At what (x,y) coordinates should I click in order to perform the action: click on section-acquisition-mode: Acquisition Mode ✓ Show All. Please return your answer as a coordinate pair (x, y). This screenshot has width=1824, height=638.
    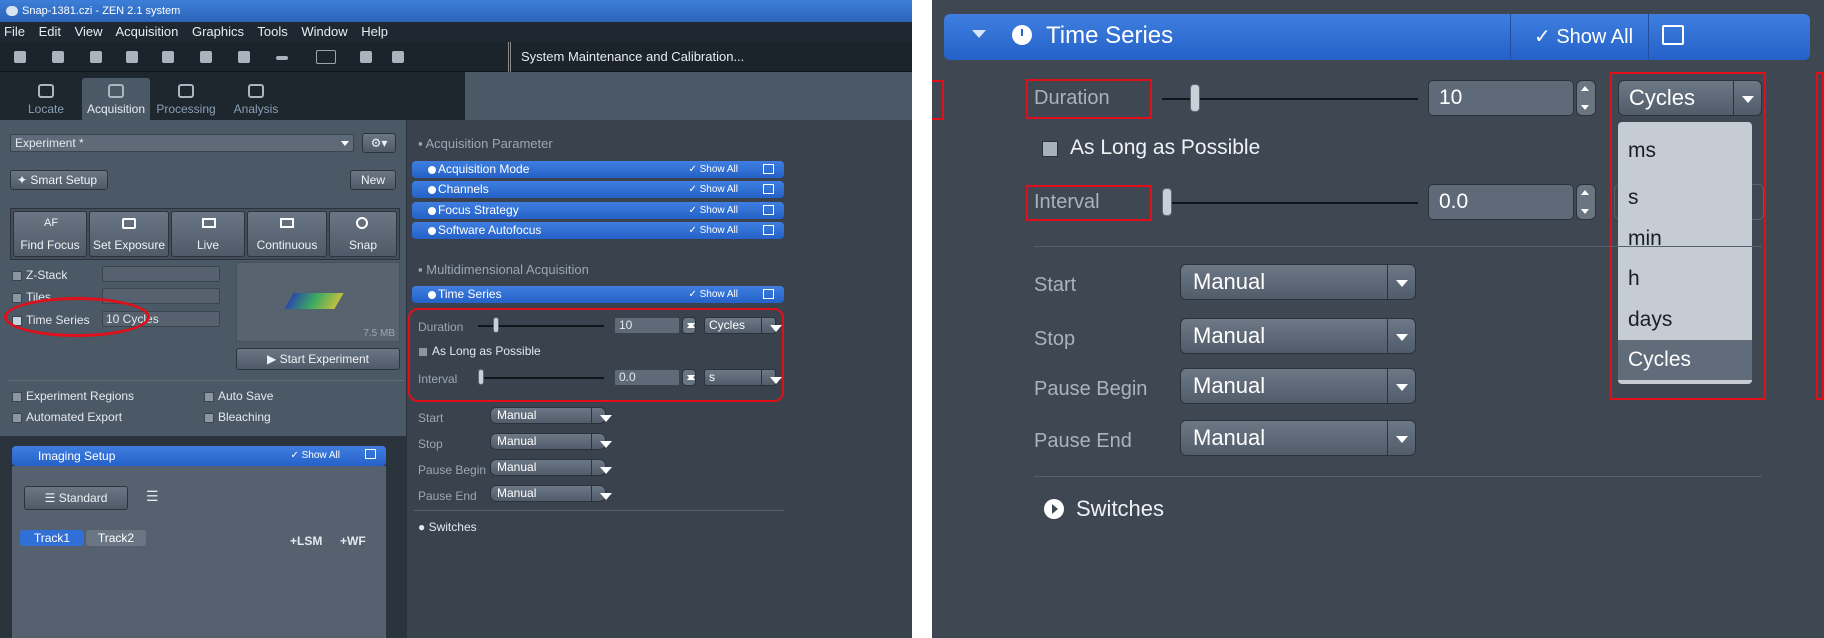
    Looking at the image, I should click on (598, 169).